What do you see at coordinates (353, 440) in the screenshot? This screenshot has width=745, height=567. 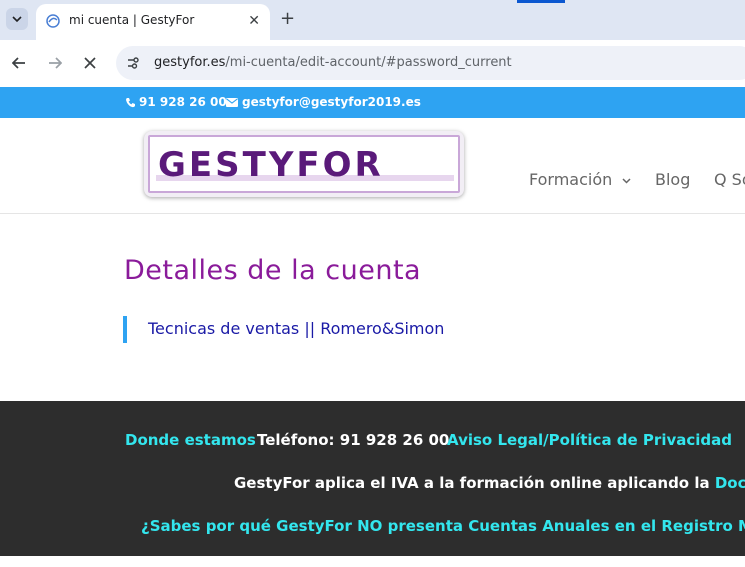 I see `footer-phone: Teléfono: 91 928 26 00` at bounding box center [353, 440].